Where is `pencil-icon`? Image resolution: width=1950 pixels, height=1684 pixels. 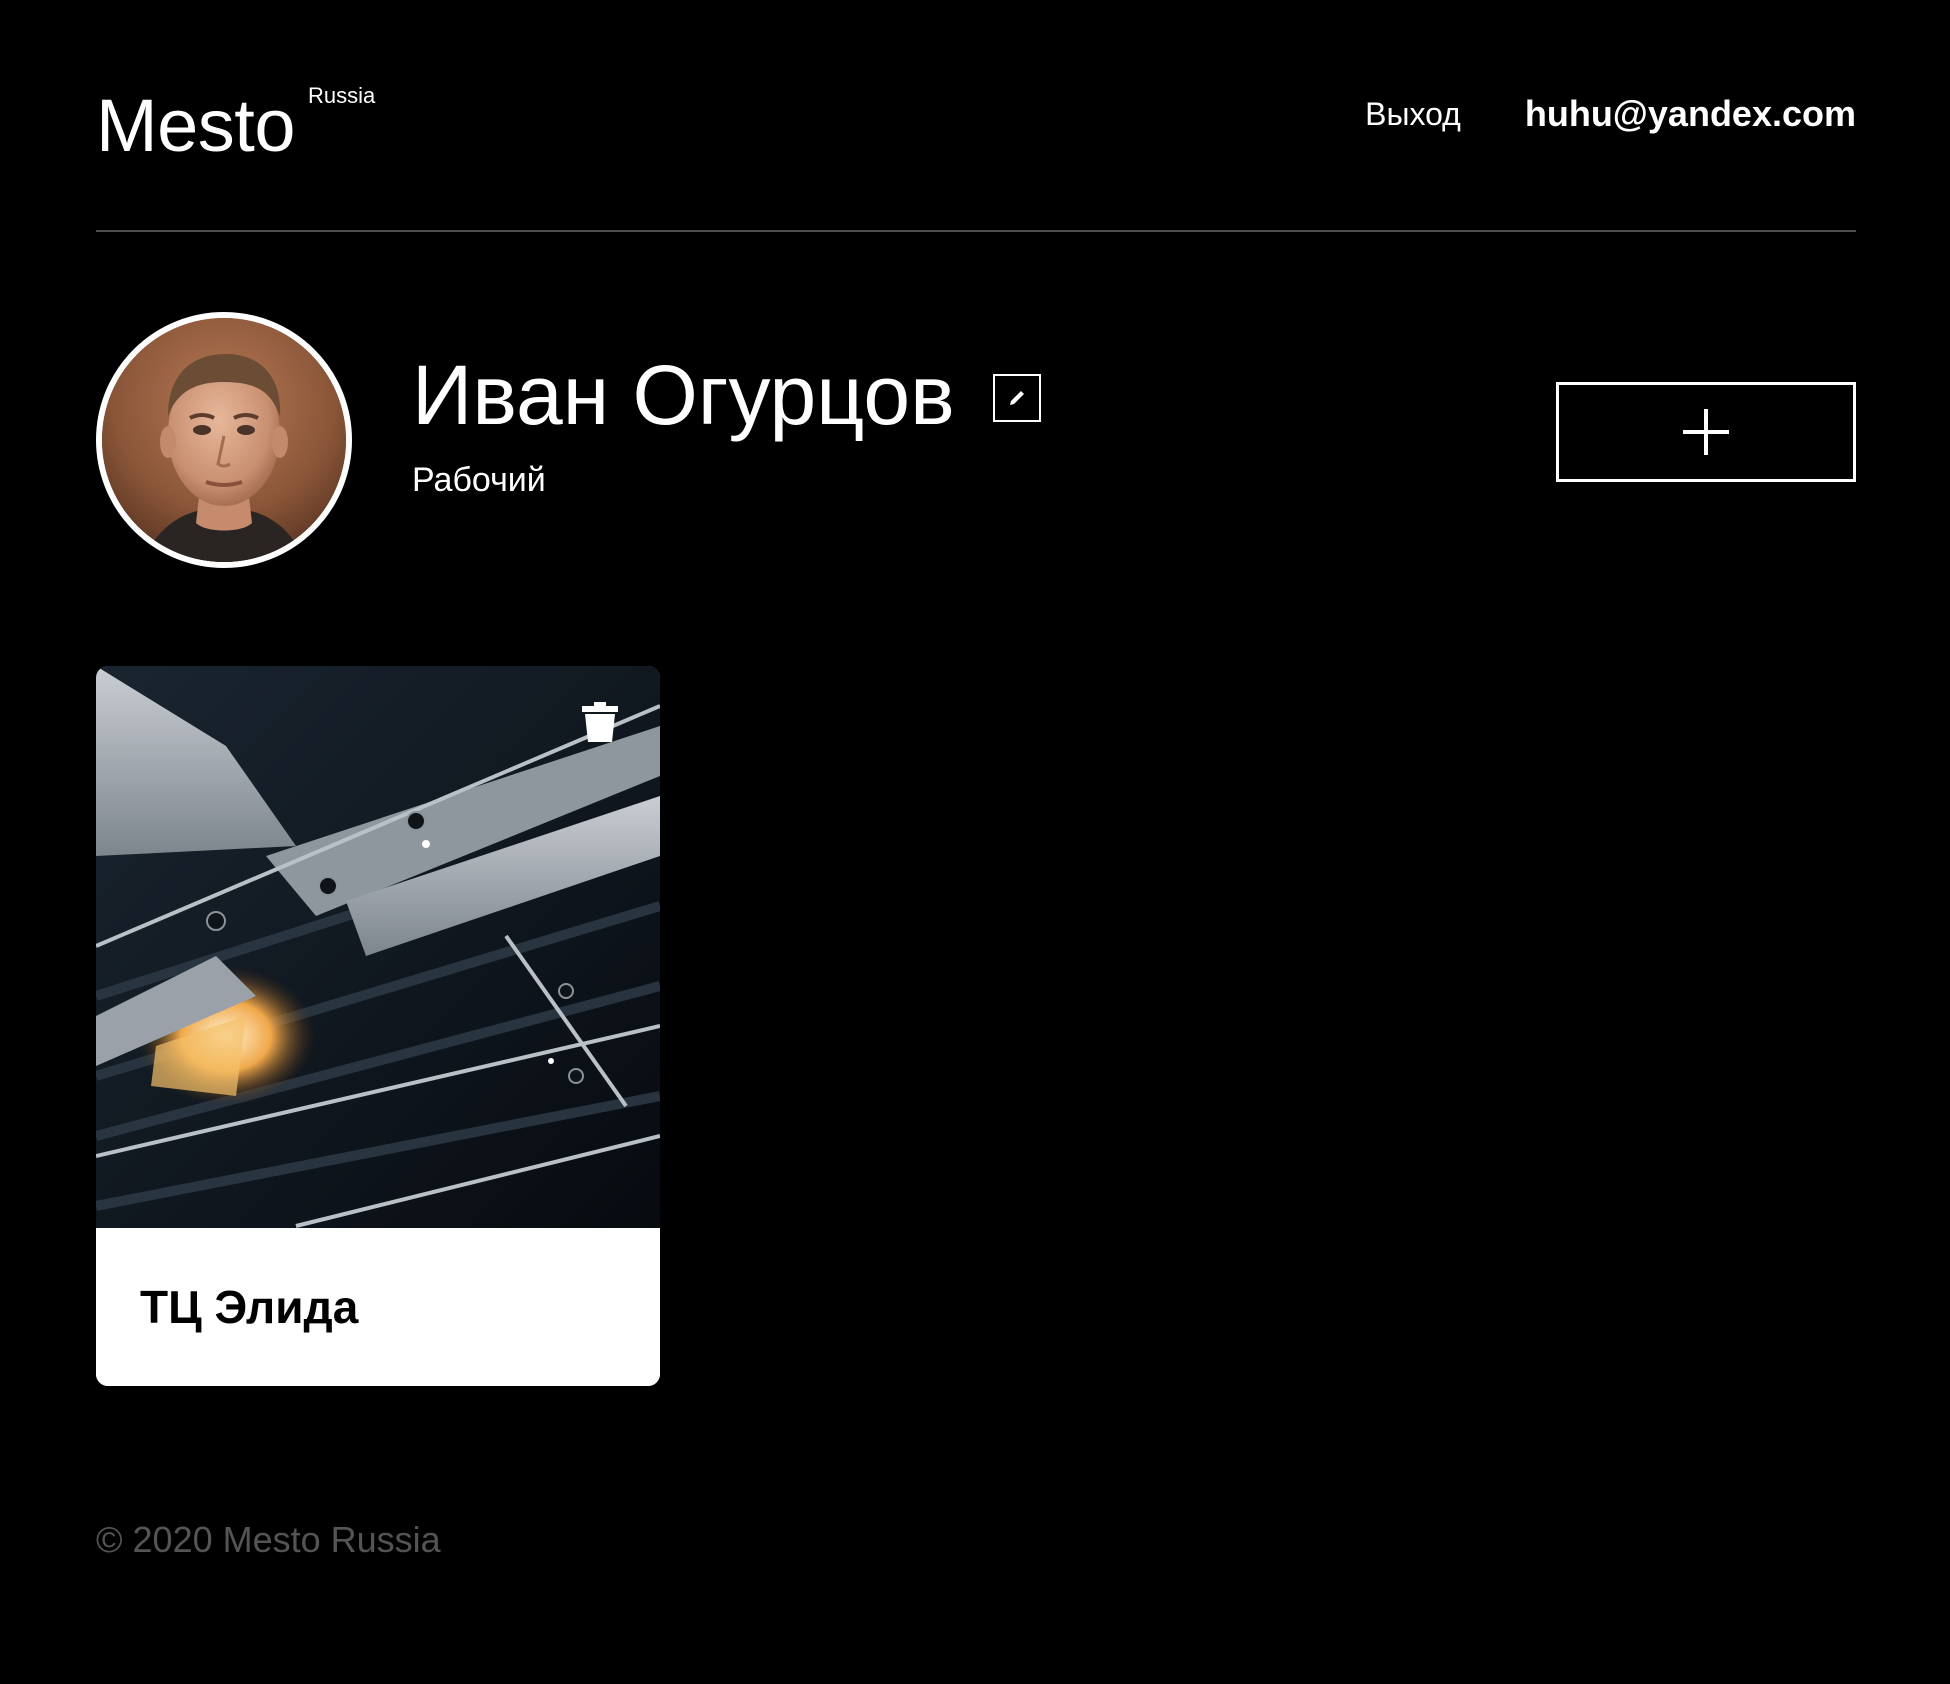 pencil-icon is located at coordinates (1016, 398).